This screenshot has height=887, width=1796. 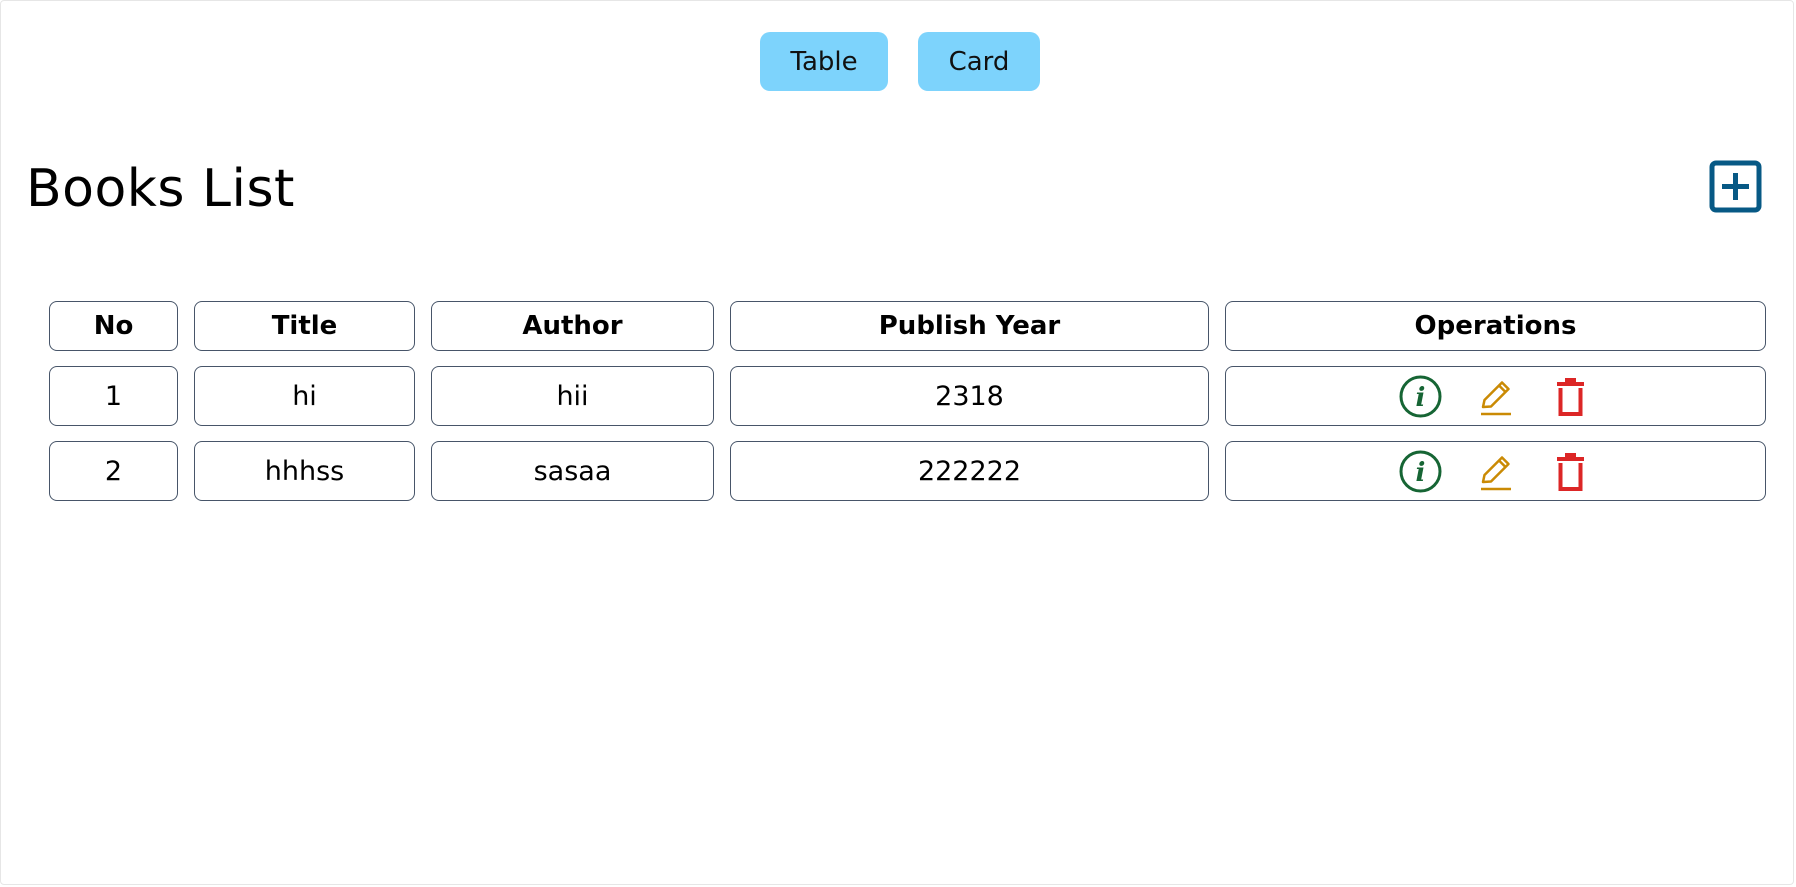 What do you see at coordinates (969, 326) in the screenshot?
I see `header-publish-year: Publish Year` at bounding box center [969, 326].